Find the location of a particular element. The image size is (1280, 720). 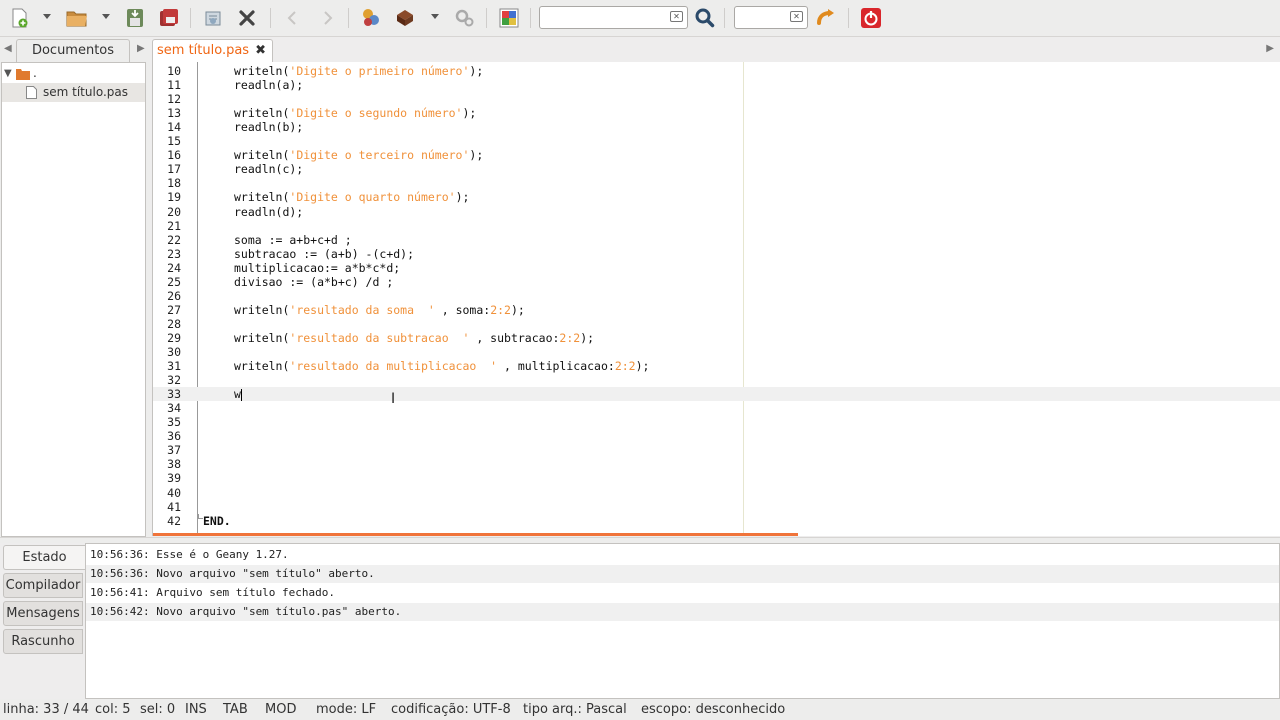

code-line: 30 is located at coordinates (716, 352).